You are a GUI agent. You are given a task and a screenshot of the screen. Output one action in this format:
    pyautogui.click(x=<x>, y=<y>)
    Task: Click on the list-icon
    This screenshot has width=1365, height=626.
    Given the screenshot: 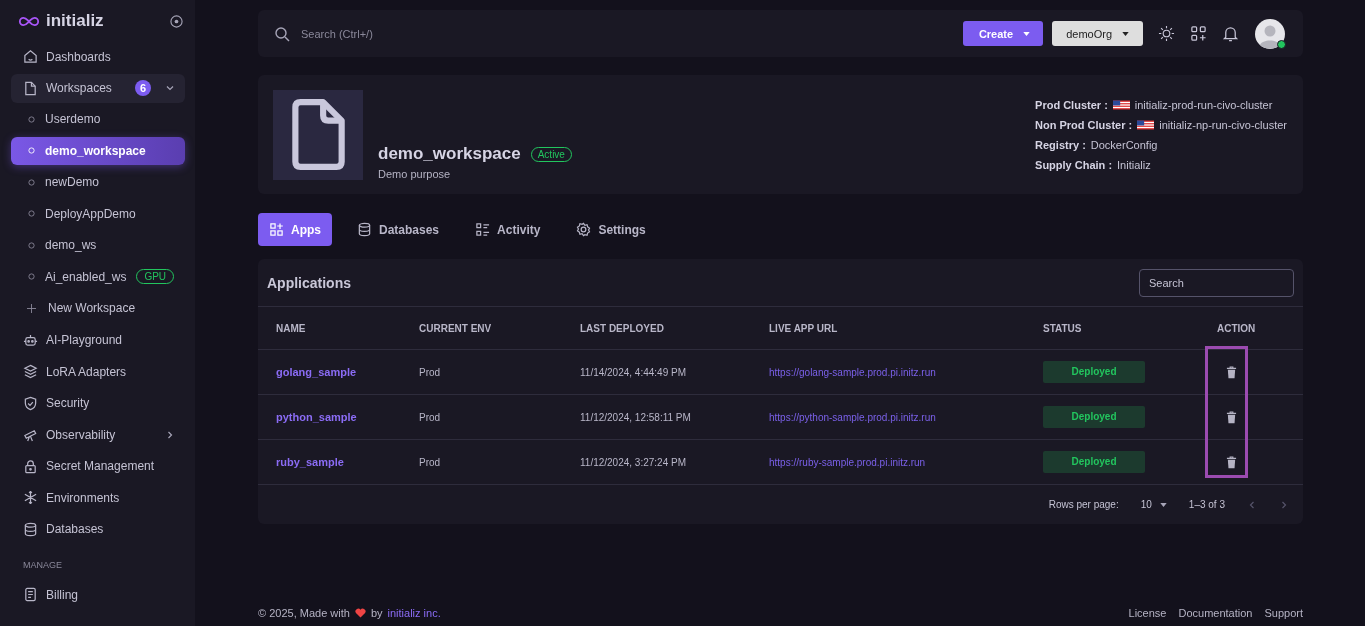 What is the action you would take?
    pyautogui.click(x=483, y=229)
    